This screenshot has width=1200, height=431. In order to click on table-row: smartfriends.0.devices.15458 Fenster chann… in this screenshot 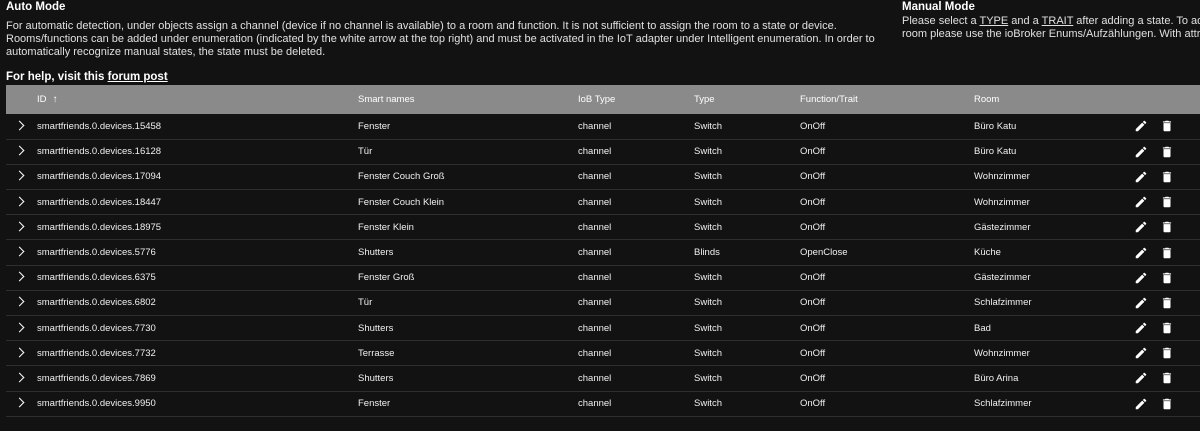, I will do `click(603, 127)`.